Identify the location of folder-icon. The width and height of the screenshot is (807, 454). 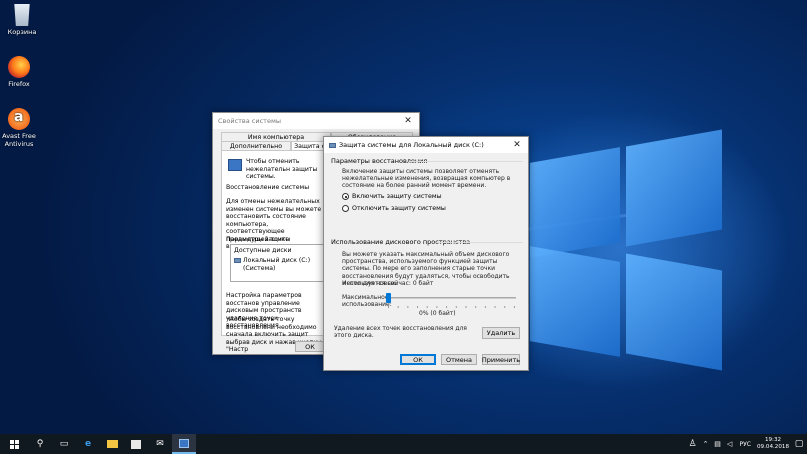
(112, 444).